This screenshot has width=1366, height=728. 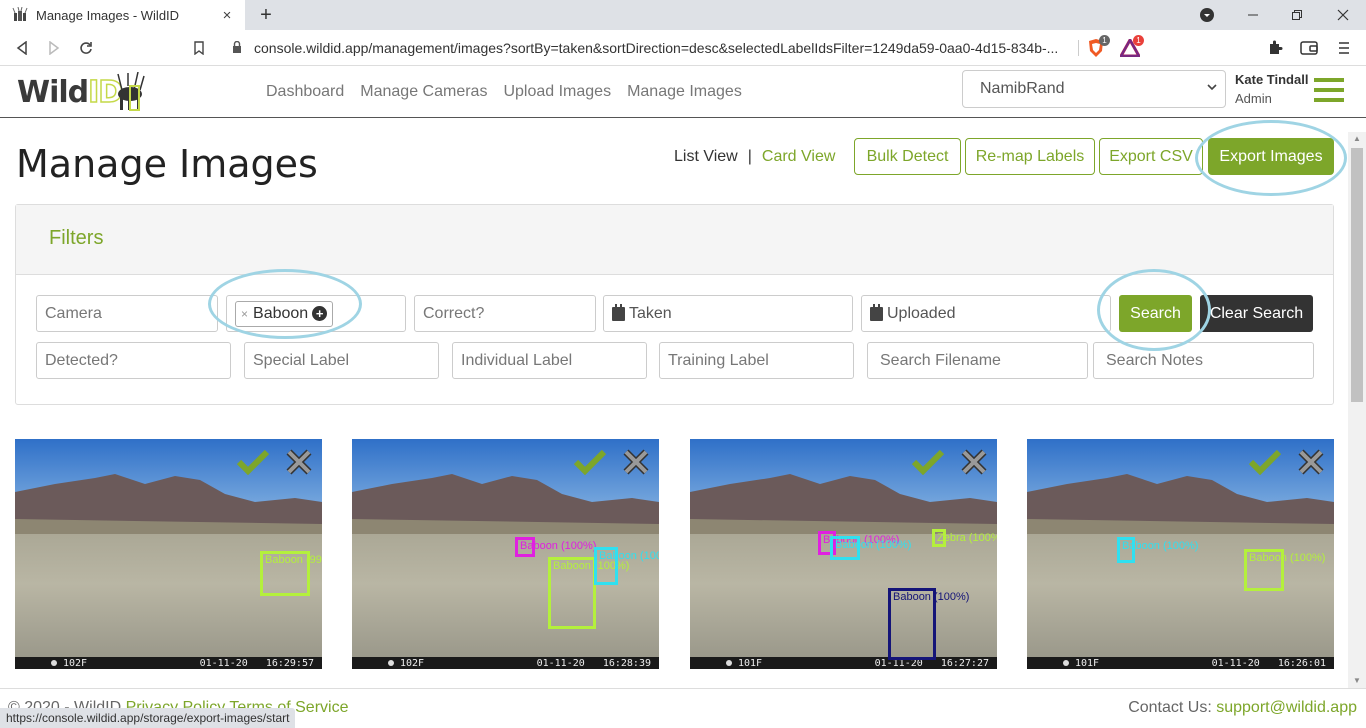 I want to click on uploaded-date-filter: Uploaded, so click(x=986, y=313).